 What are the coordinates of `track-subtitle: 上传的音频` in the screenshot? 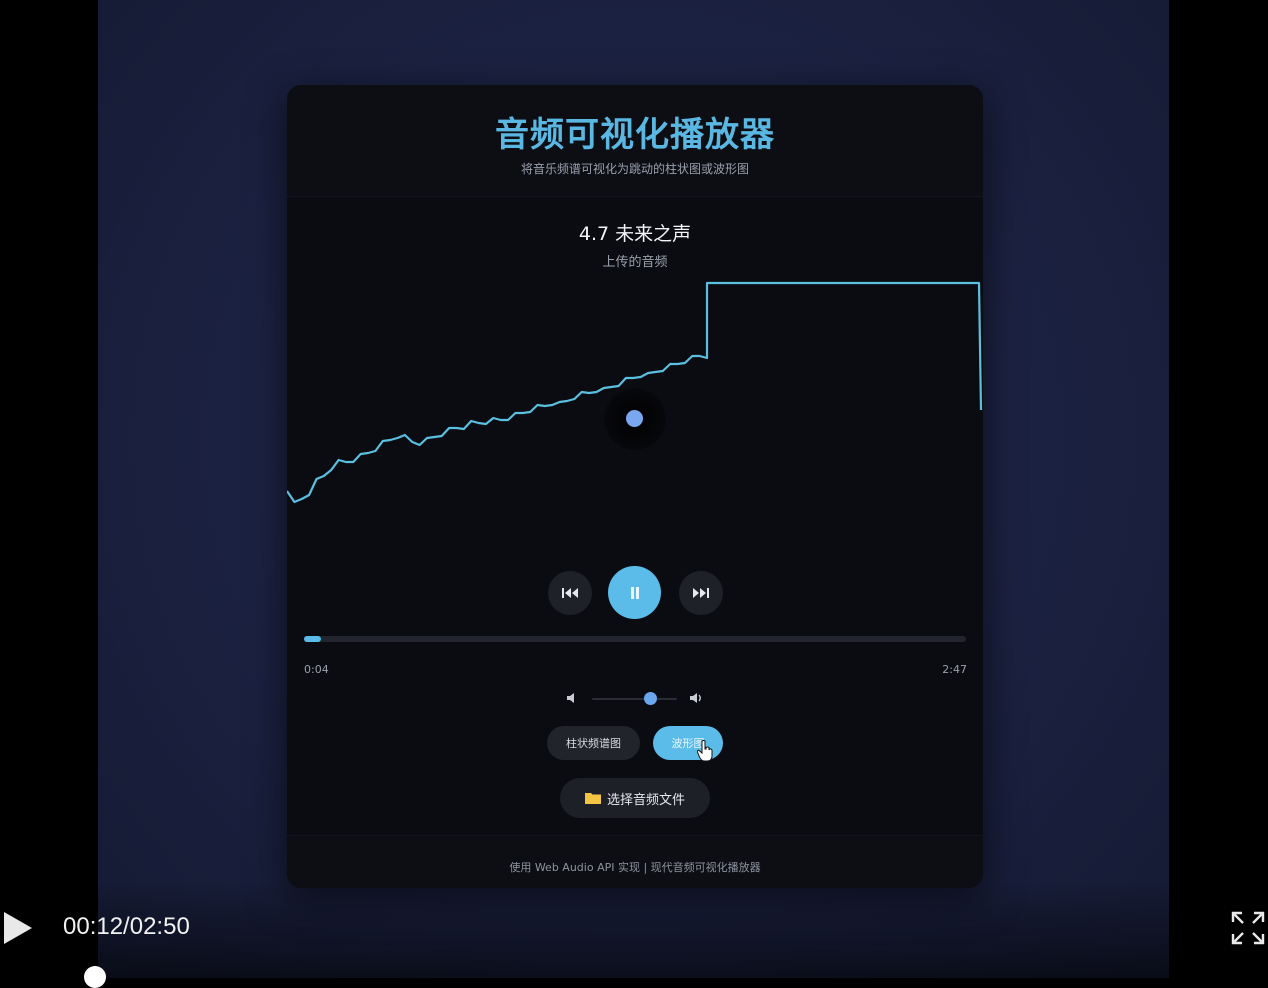 It's located at (635, 262).